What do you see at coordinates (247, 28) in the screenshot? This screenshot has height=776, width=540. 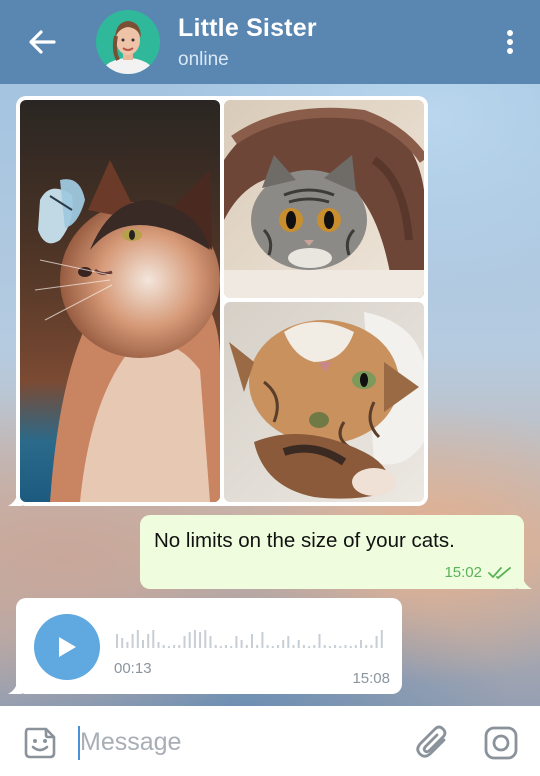 I see `chat-title: Little Sister` at bounding box center [247, 28].